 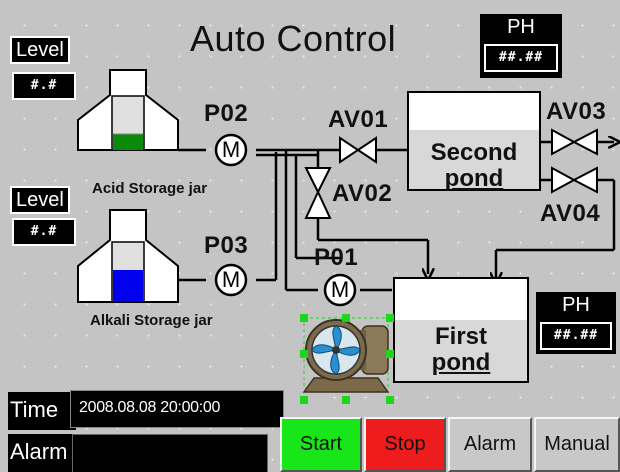 I want to click on pump-p01-label: P01, so click(x=336, y=257).